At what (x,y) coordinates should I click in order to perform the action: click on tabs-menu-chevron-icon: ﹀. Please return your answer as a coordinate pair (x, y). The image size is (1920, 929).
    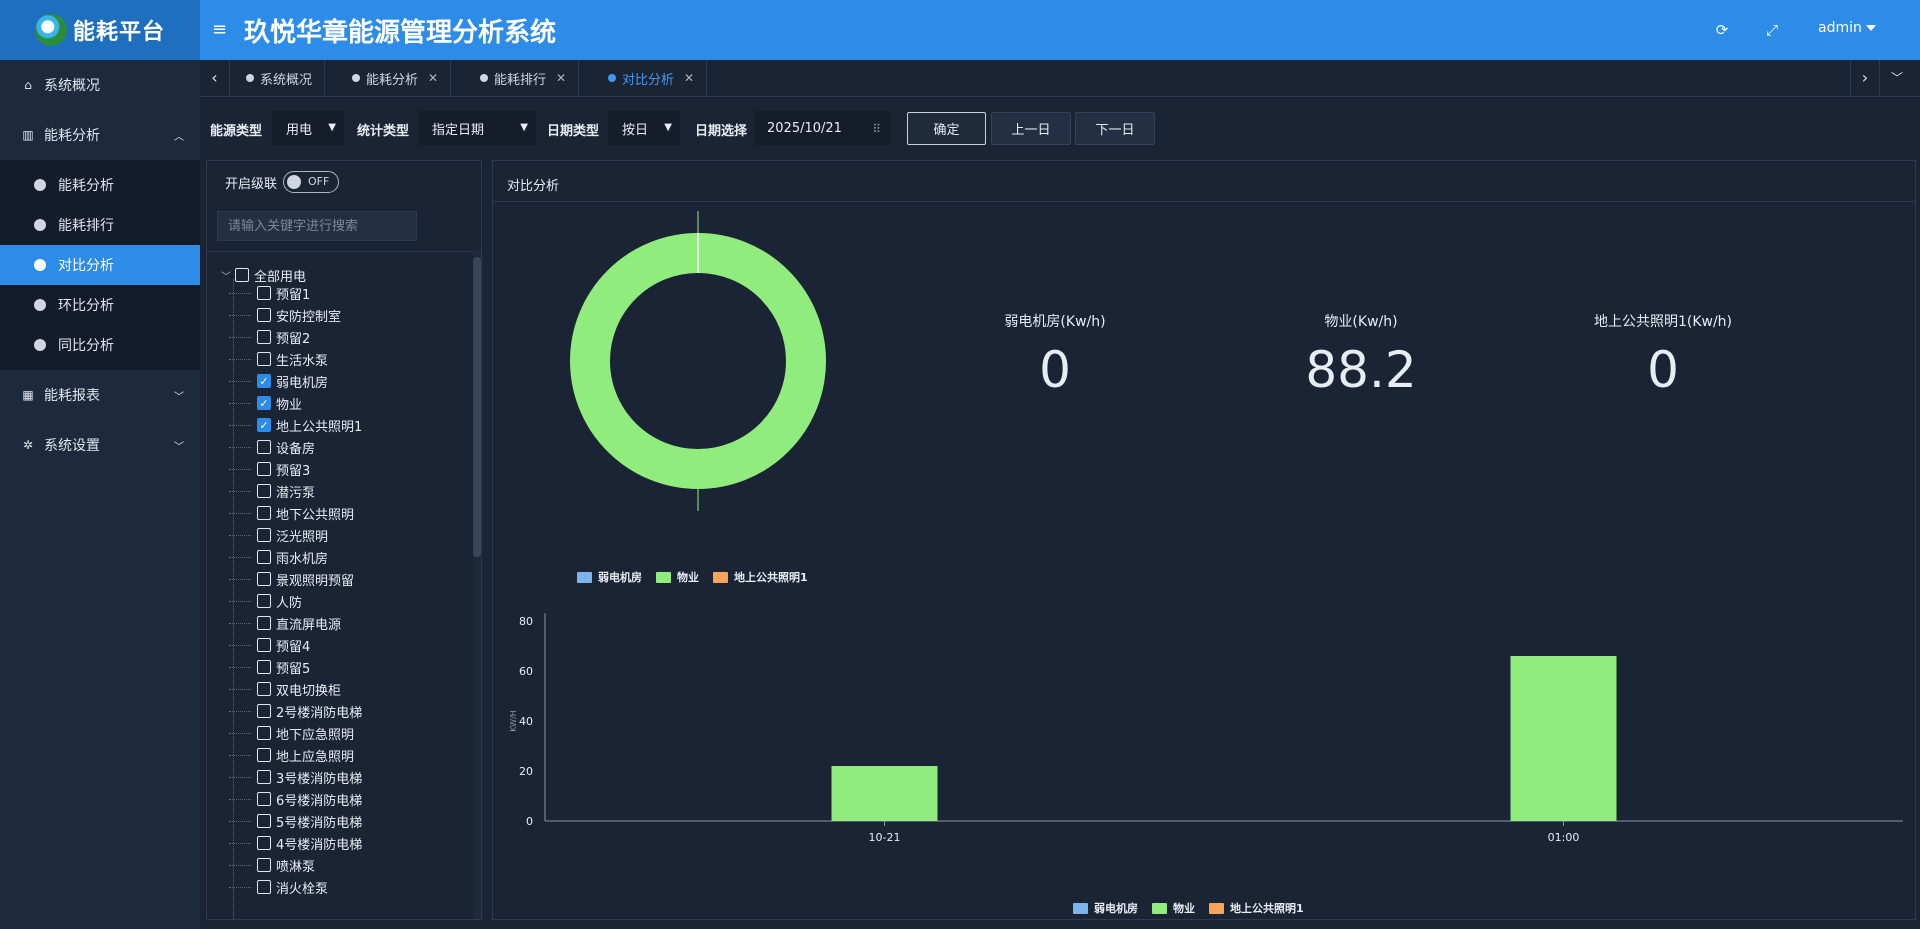
    Looking at the image, I should click on (1897, 78).